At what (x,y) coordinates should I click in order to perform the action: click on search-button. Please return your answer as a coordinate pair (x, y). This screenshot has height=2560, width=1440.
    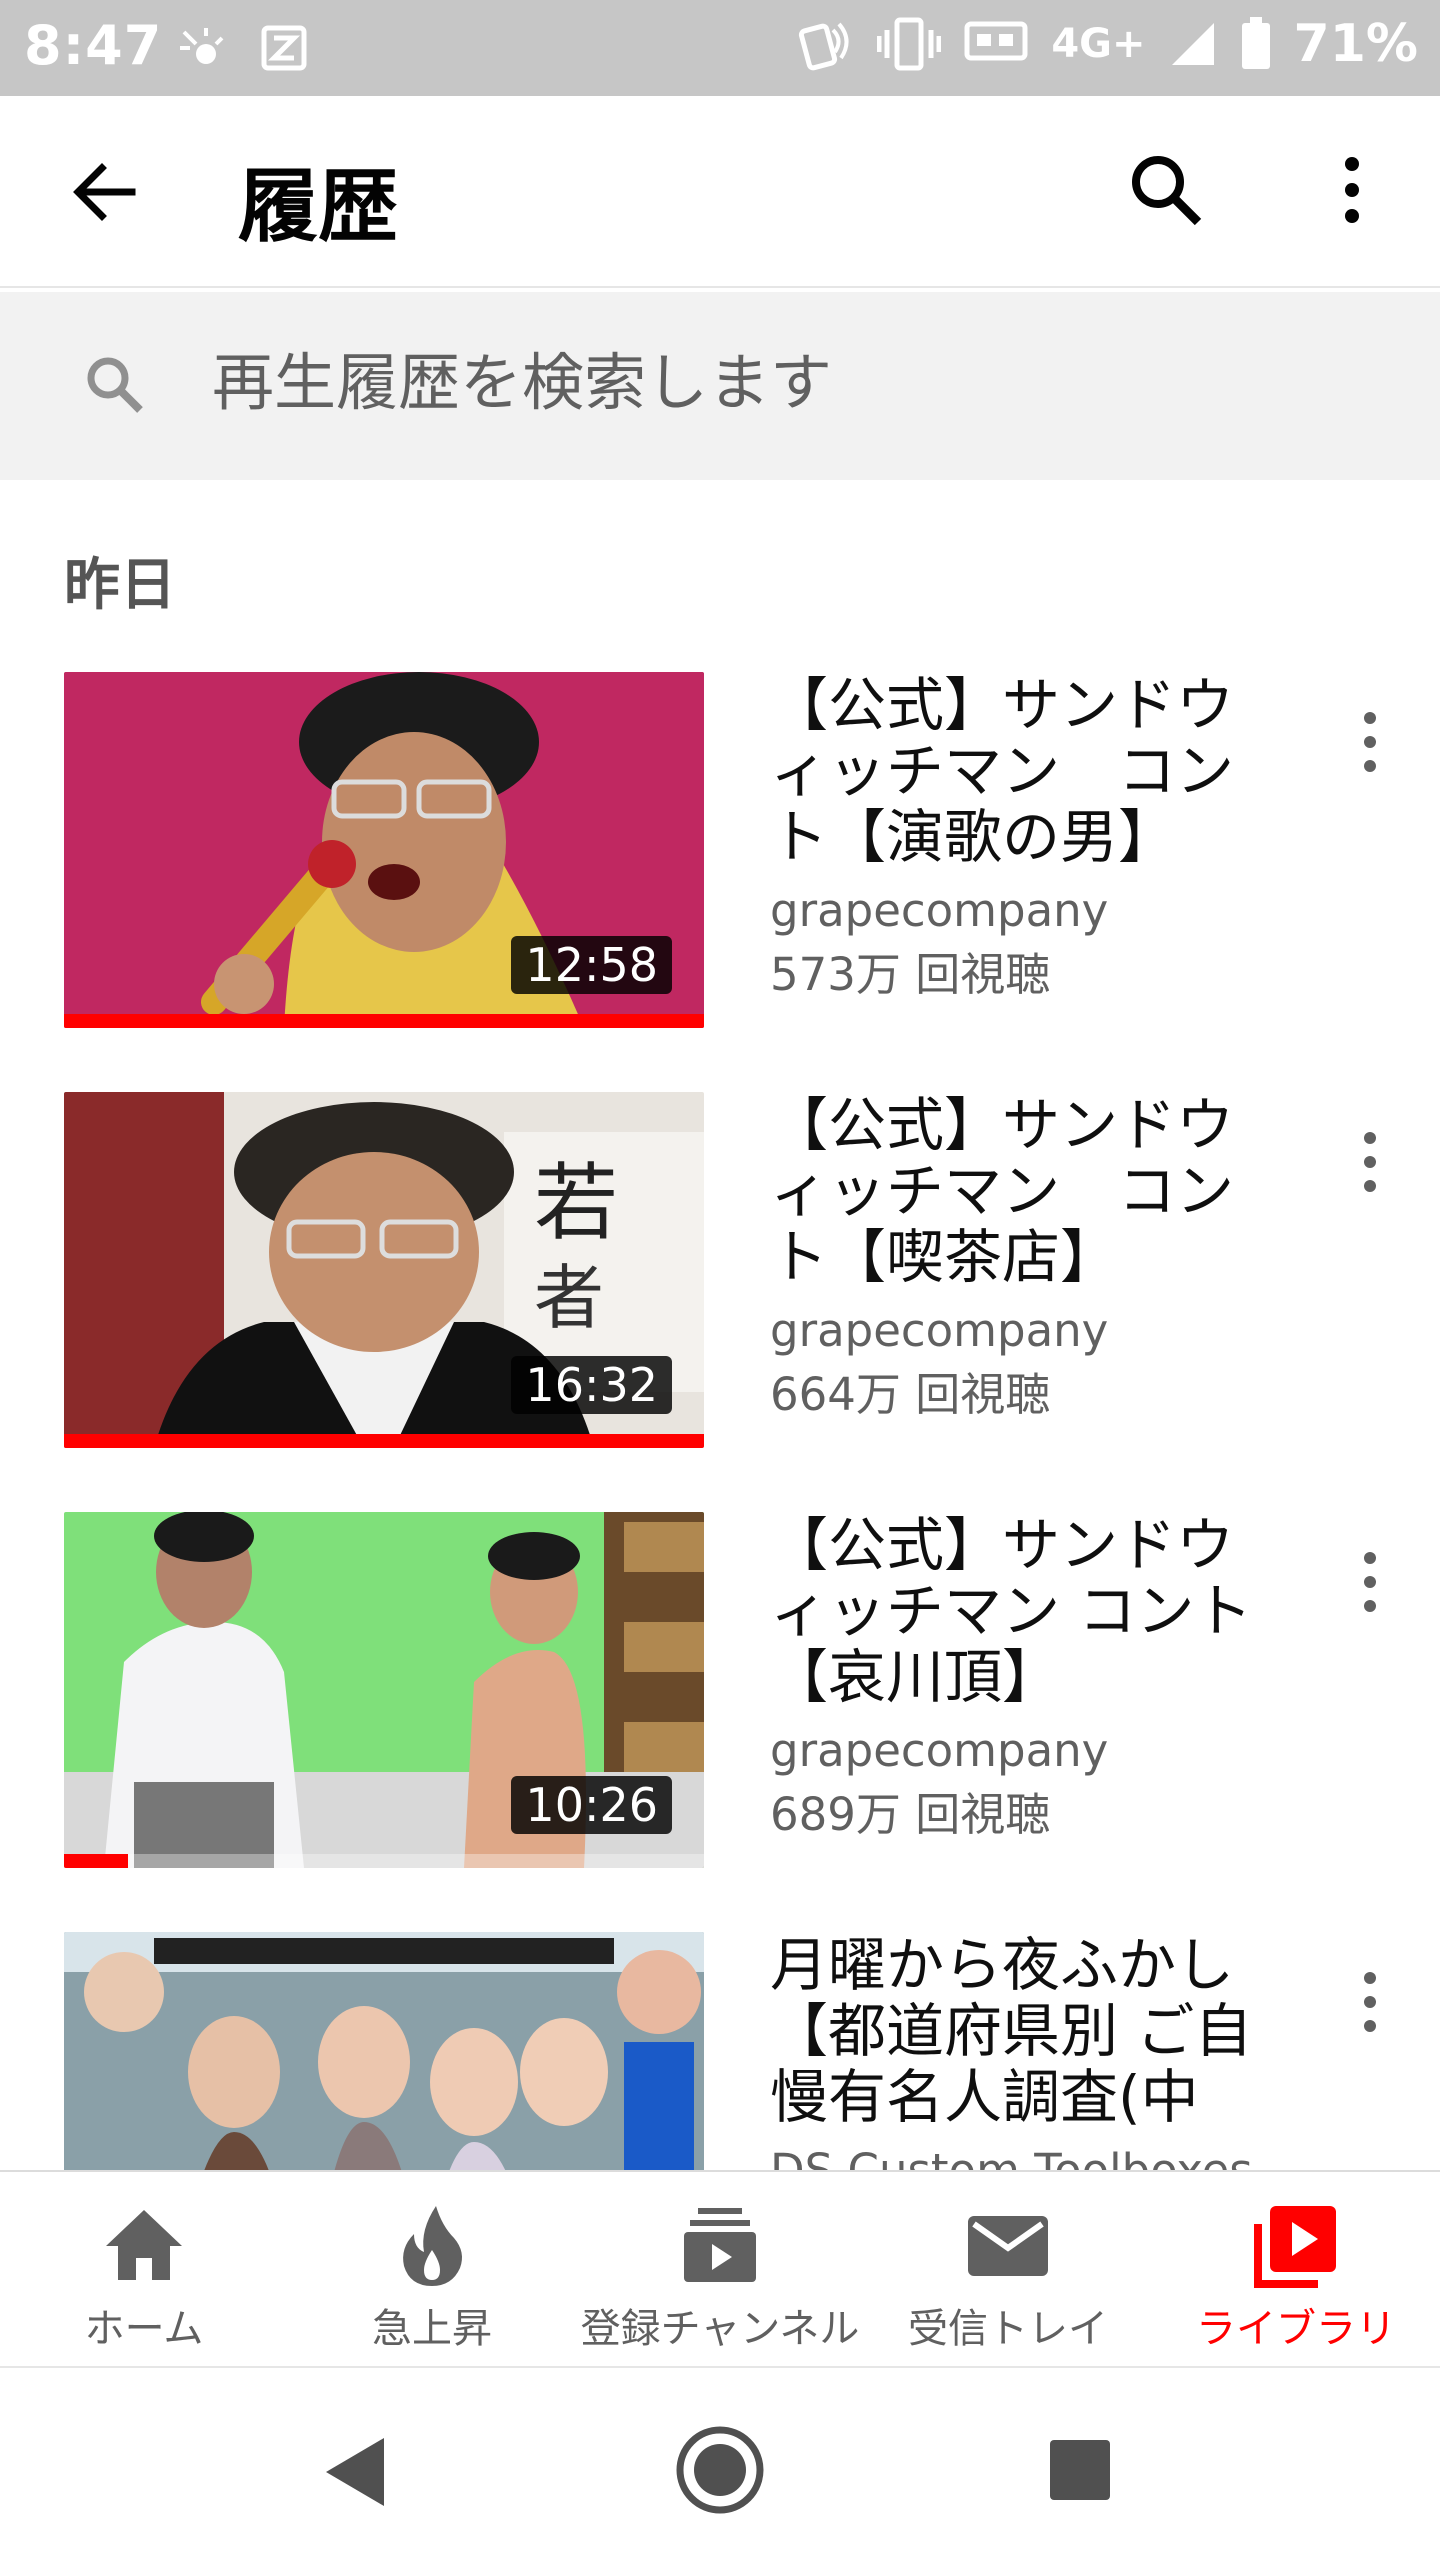
    Looking at the image, I should click on (1166, 190).